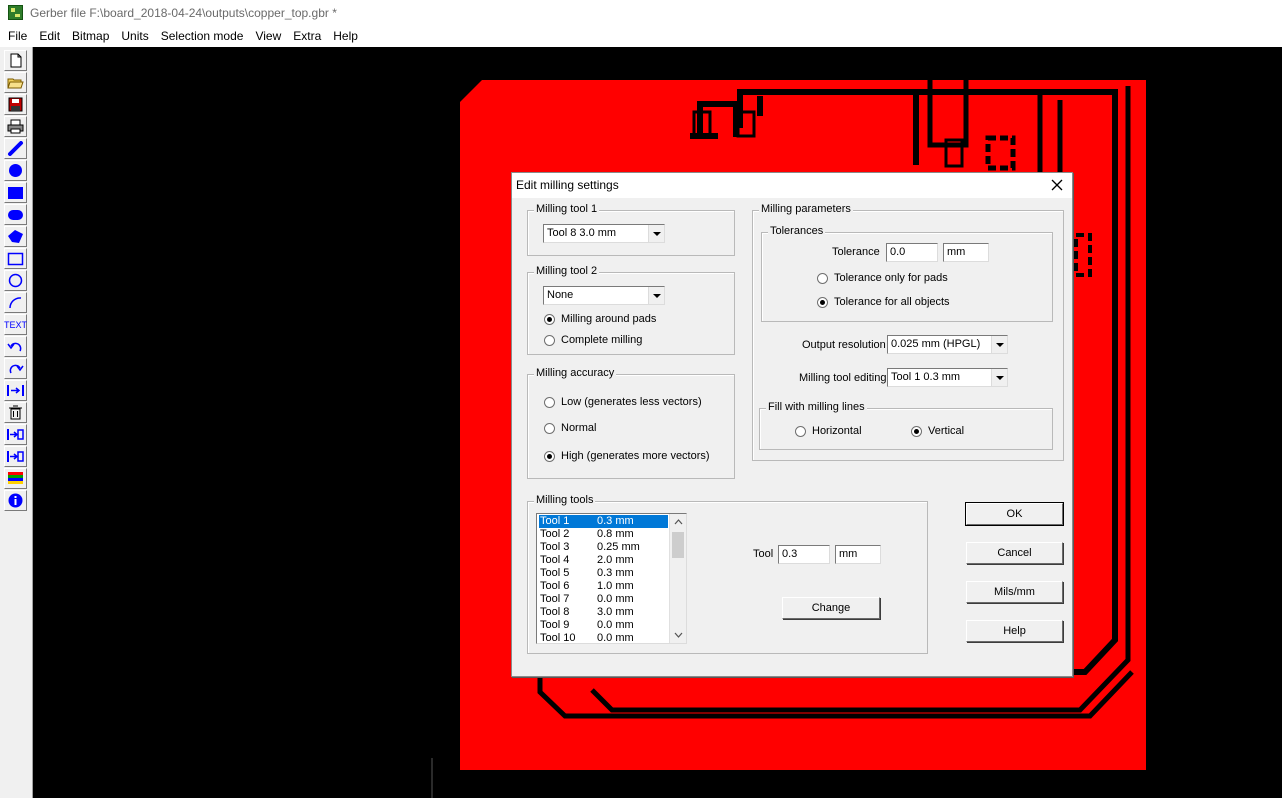 Image resolution: width=1282 pixels, height=798 pixels. I want to click on layers-icon, so click(15, 478).